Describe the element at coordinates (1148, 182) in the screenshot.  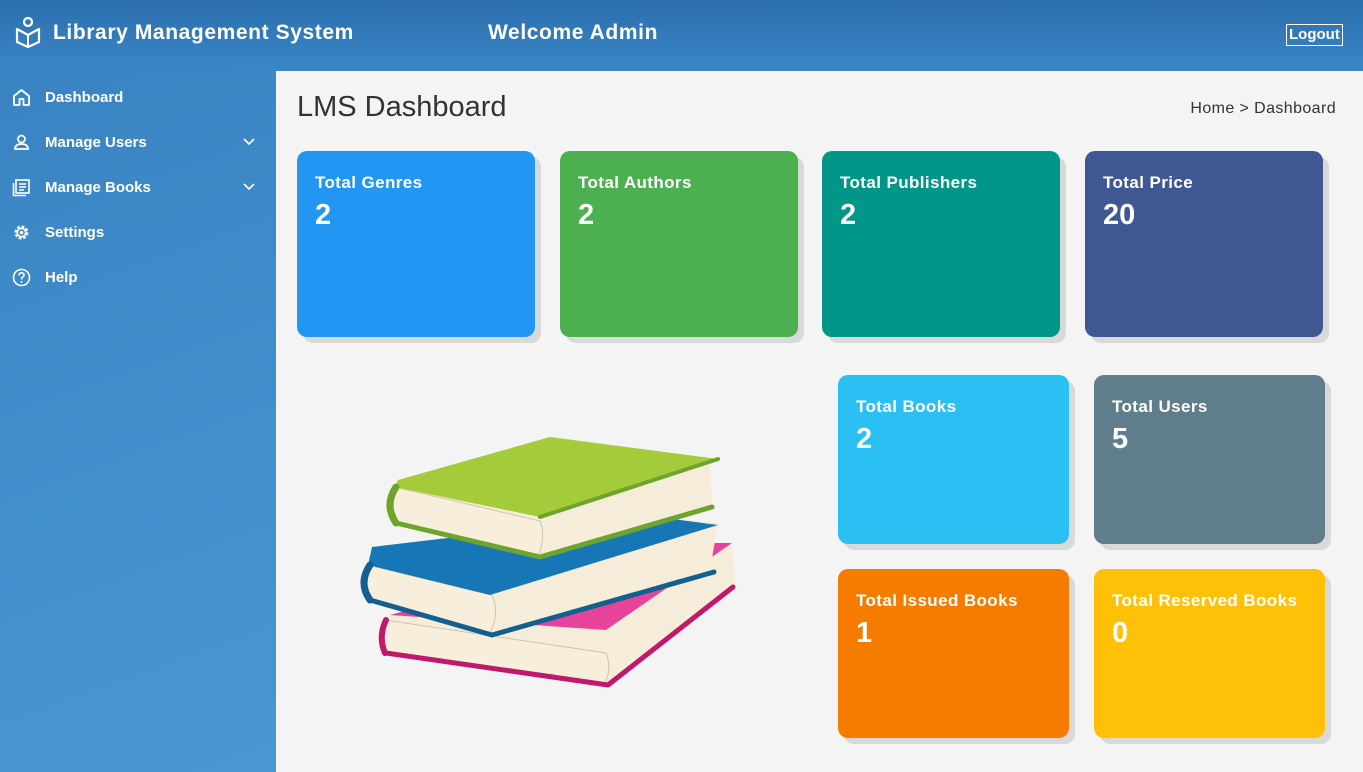
I see `card-label: Total Price` at that location.